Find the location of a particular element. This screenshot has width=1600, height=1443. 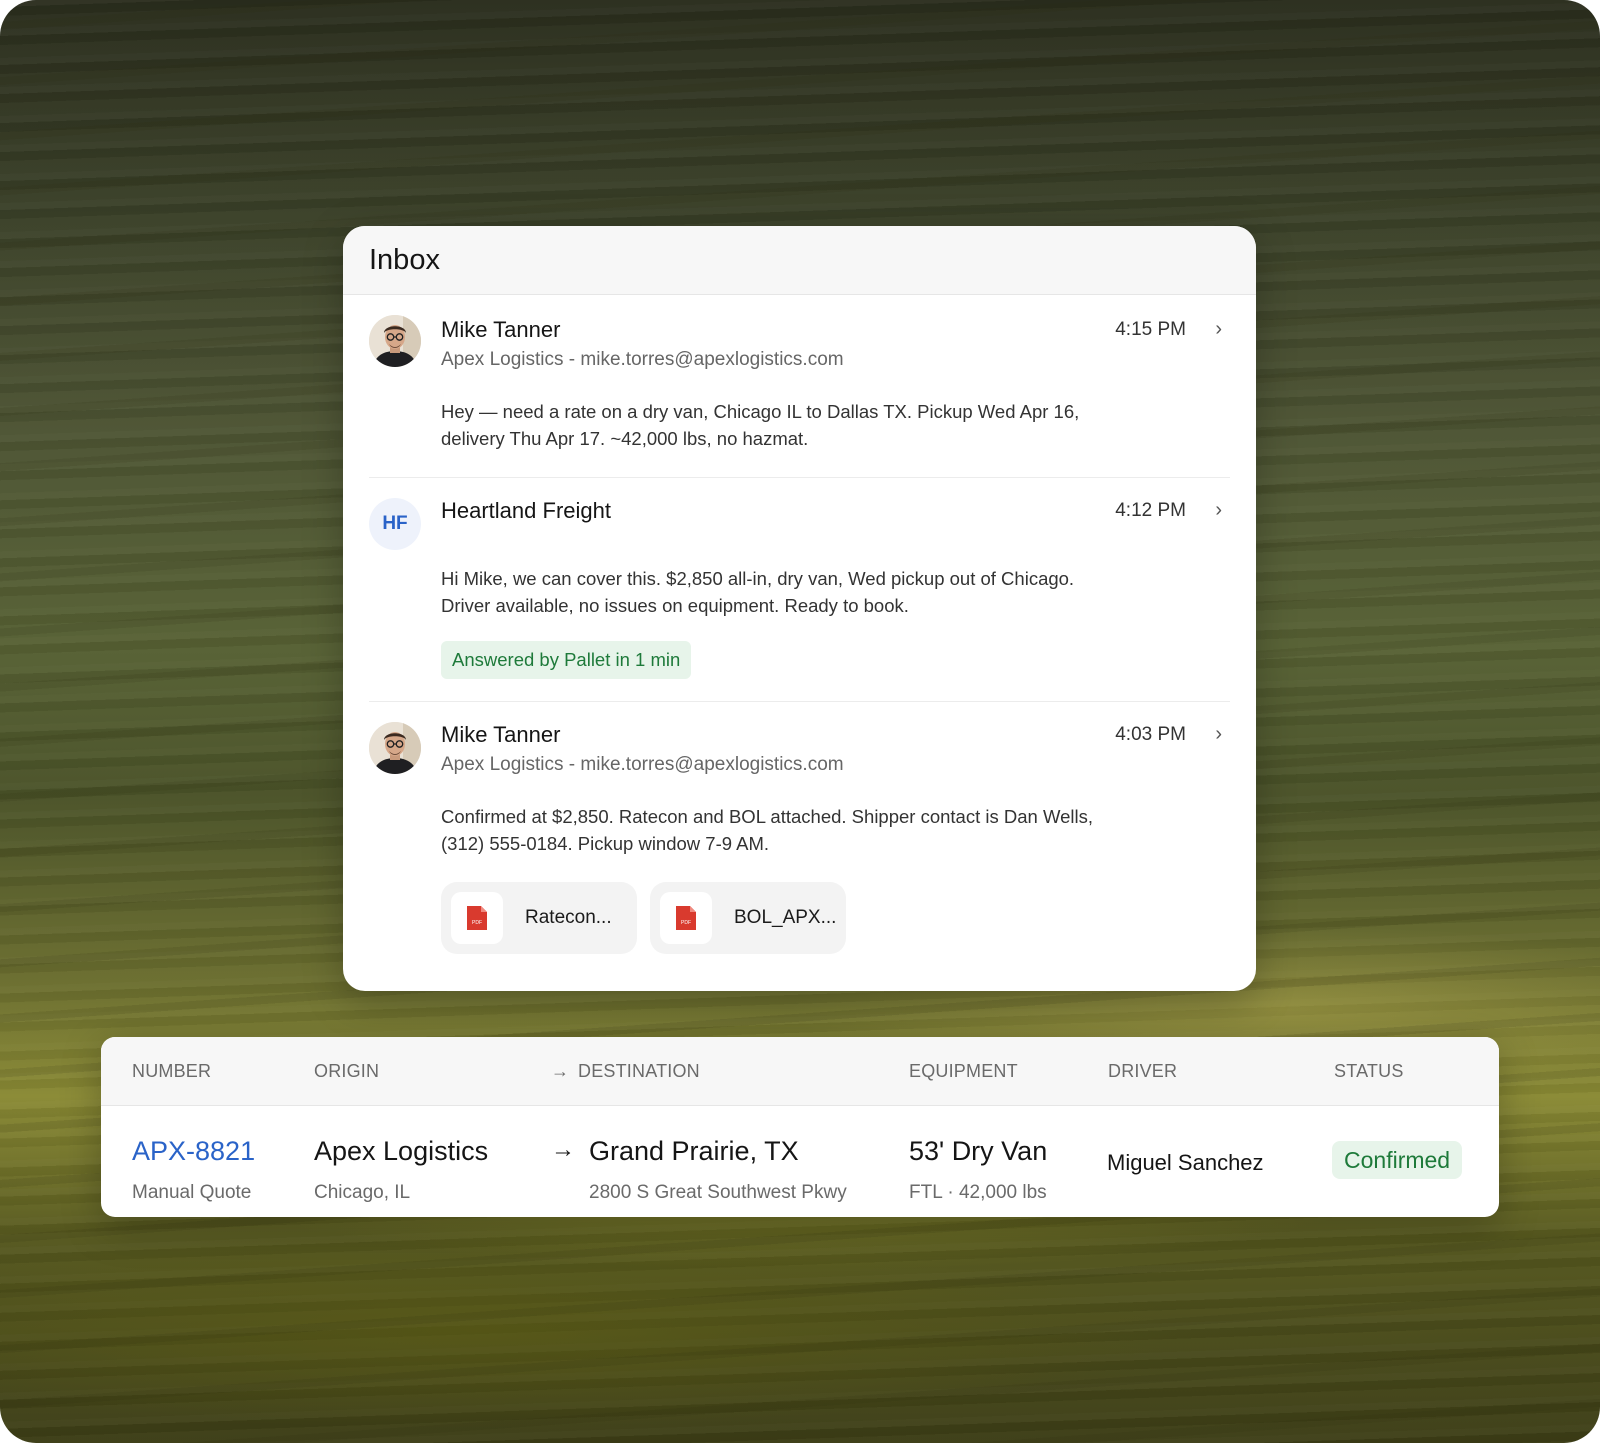

message-sender: Heartland Freight is located at coordinates (526, 510).